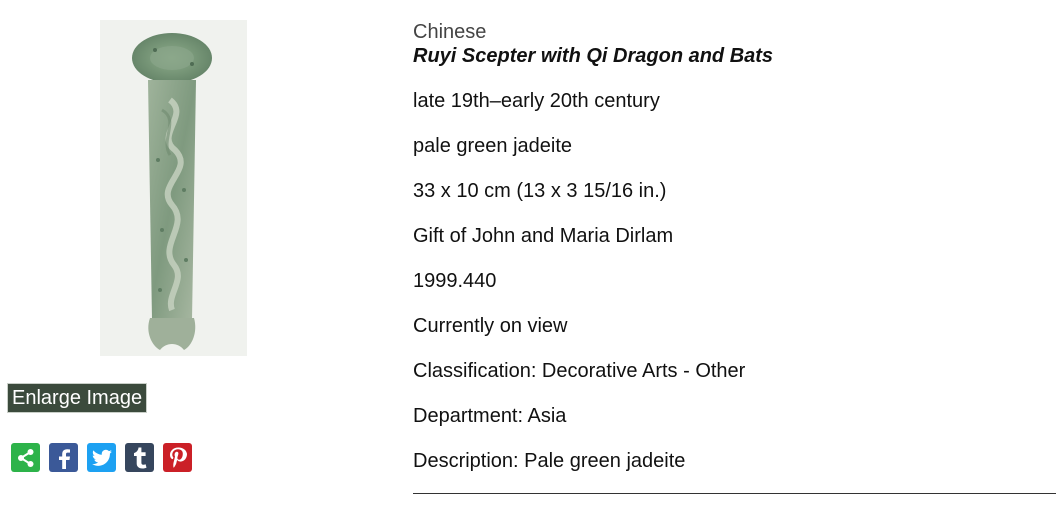 This screenshot has height=508, width=1062. Describe the element at coordinates (540, 191) in the screenshot. I see `artwork-dimensions: 33 x 10 cm (13 x 3 15/16 in.)` at that location.